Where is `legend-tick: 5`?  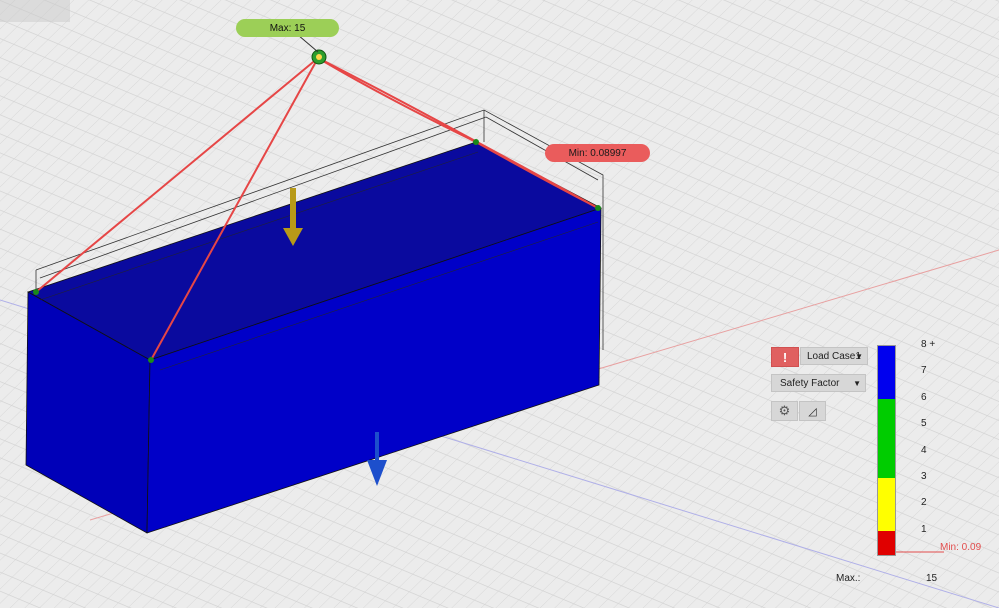 legend-tick: 5 is located at coordinates (924, 423).